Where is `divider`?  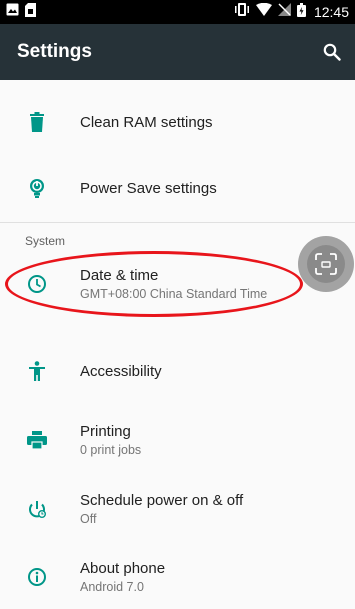
divider is located at coordinates (177, 222).